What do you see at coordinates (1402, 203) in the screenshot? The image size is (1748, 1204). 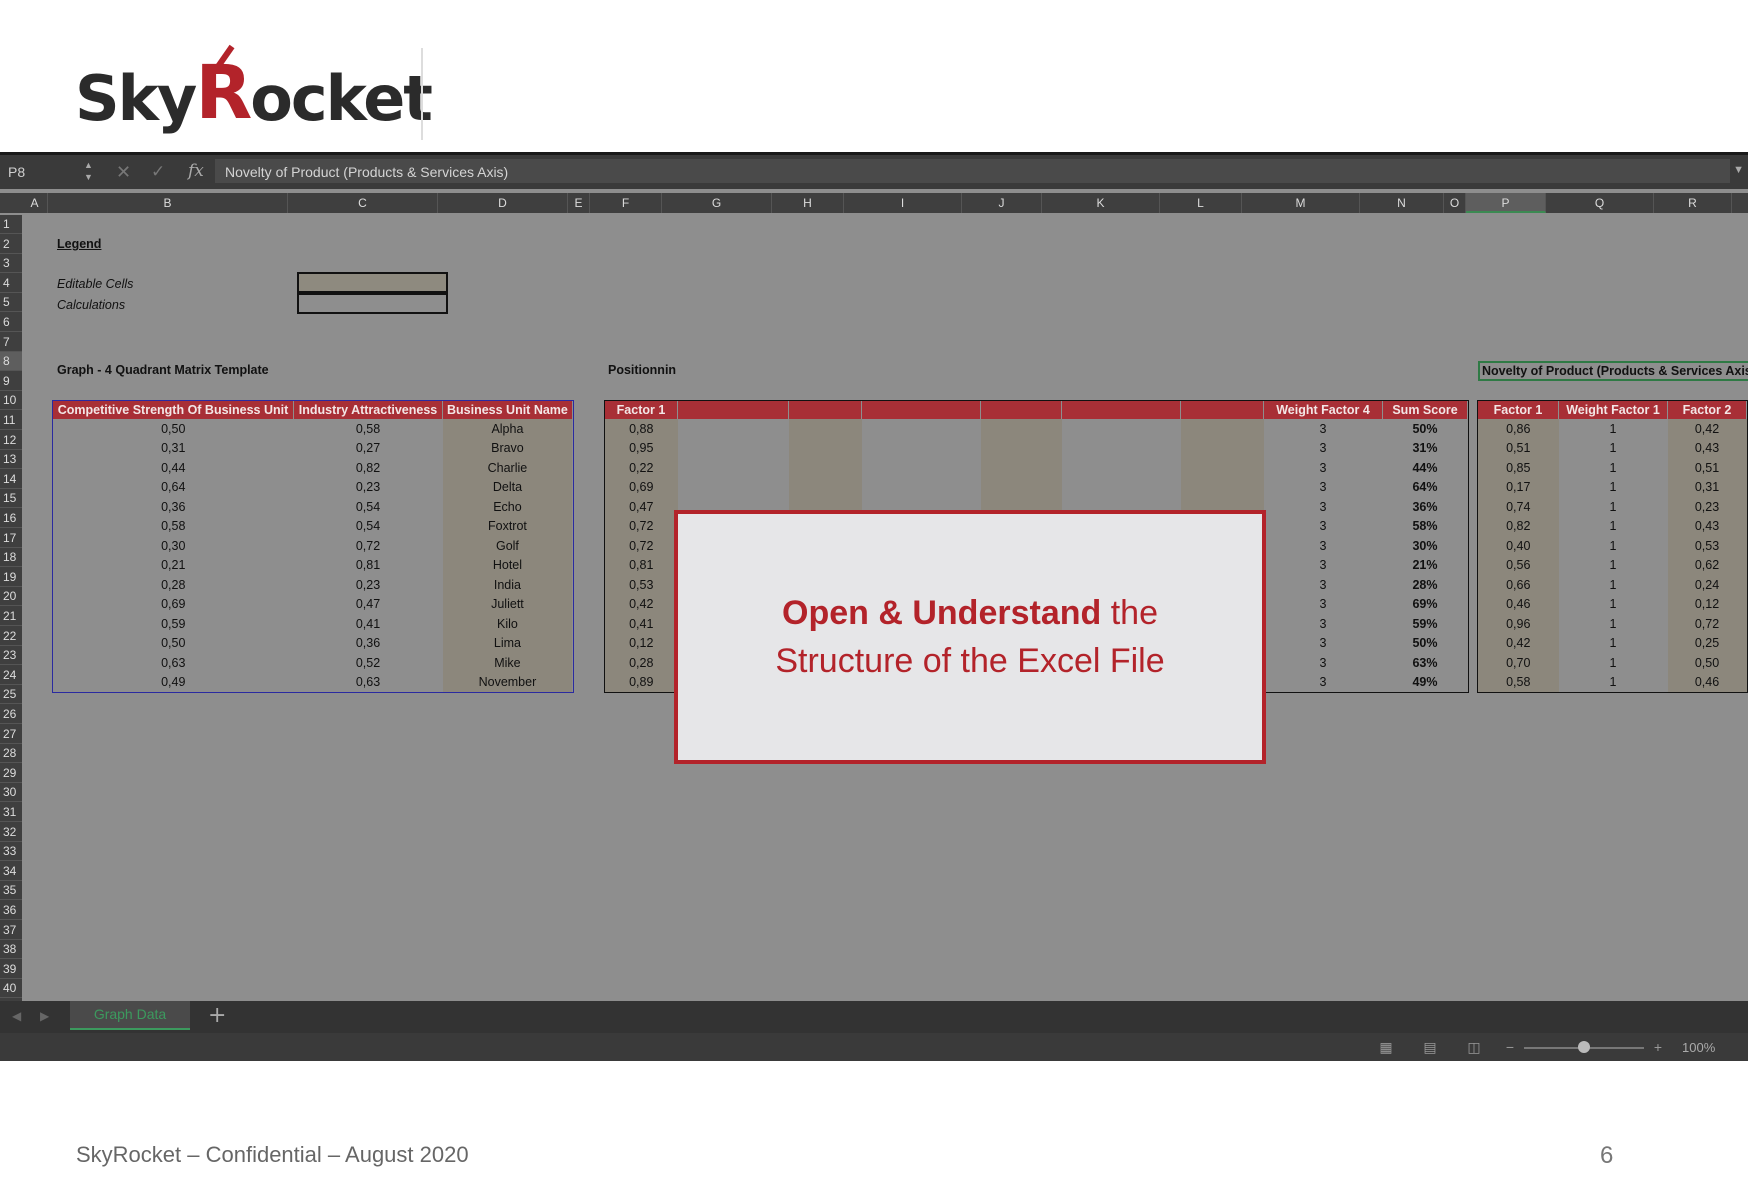 I see `column-header-n: N` at bounding box center [1402, 203].